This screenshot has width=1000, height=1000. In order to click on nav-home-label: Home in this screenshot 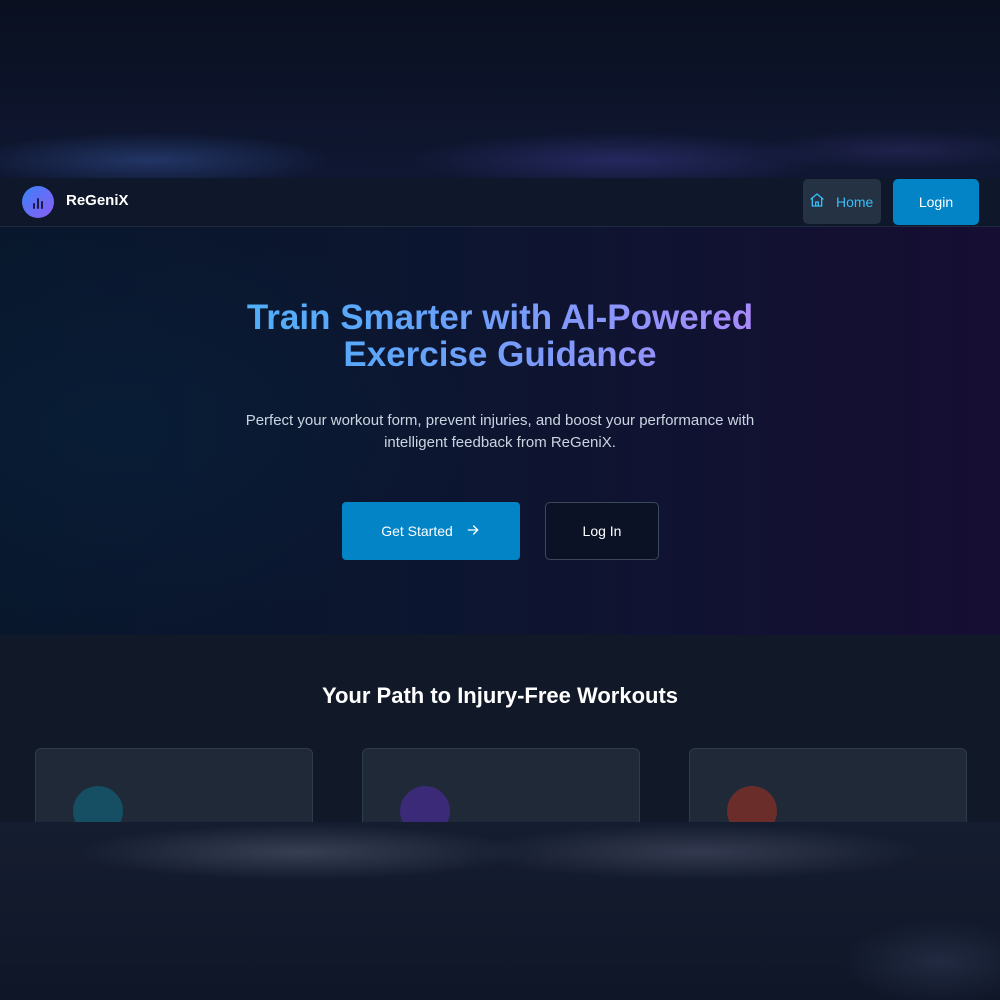, I will do `click(855, 201)`.